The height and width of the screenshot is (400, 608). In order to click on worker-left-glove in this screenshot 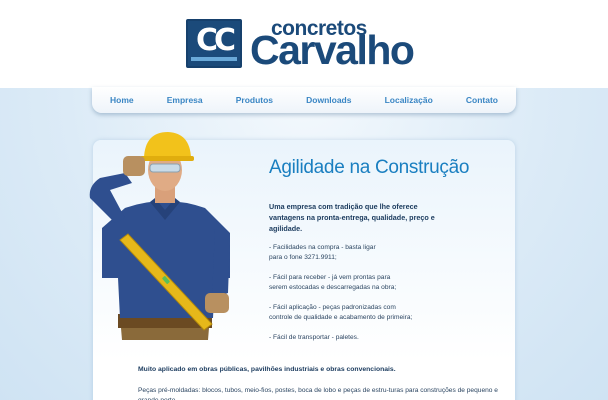, I will do `click(134, 166)`.